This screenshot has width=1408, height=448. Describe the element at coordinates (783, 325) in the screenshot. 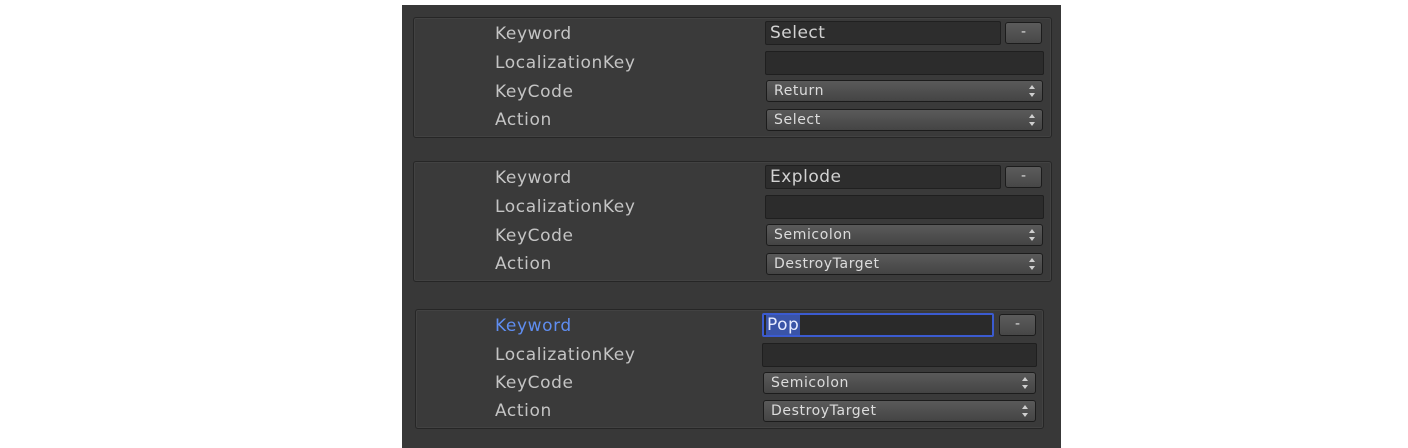

I see `keyword-selected-text: Pop` at that location.